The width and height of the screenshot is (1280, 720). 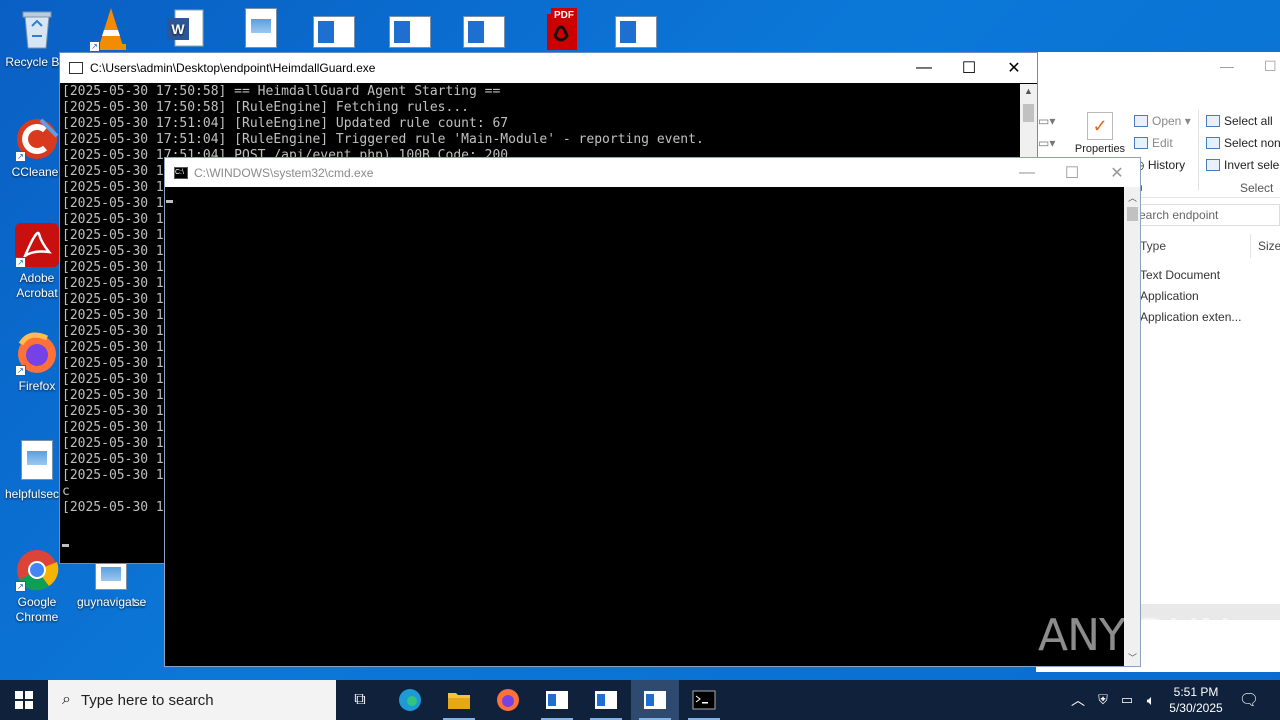 I want to click on ribbon-divider, so click(x=1198, y=150).